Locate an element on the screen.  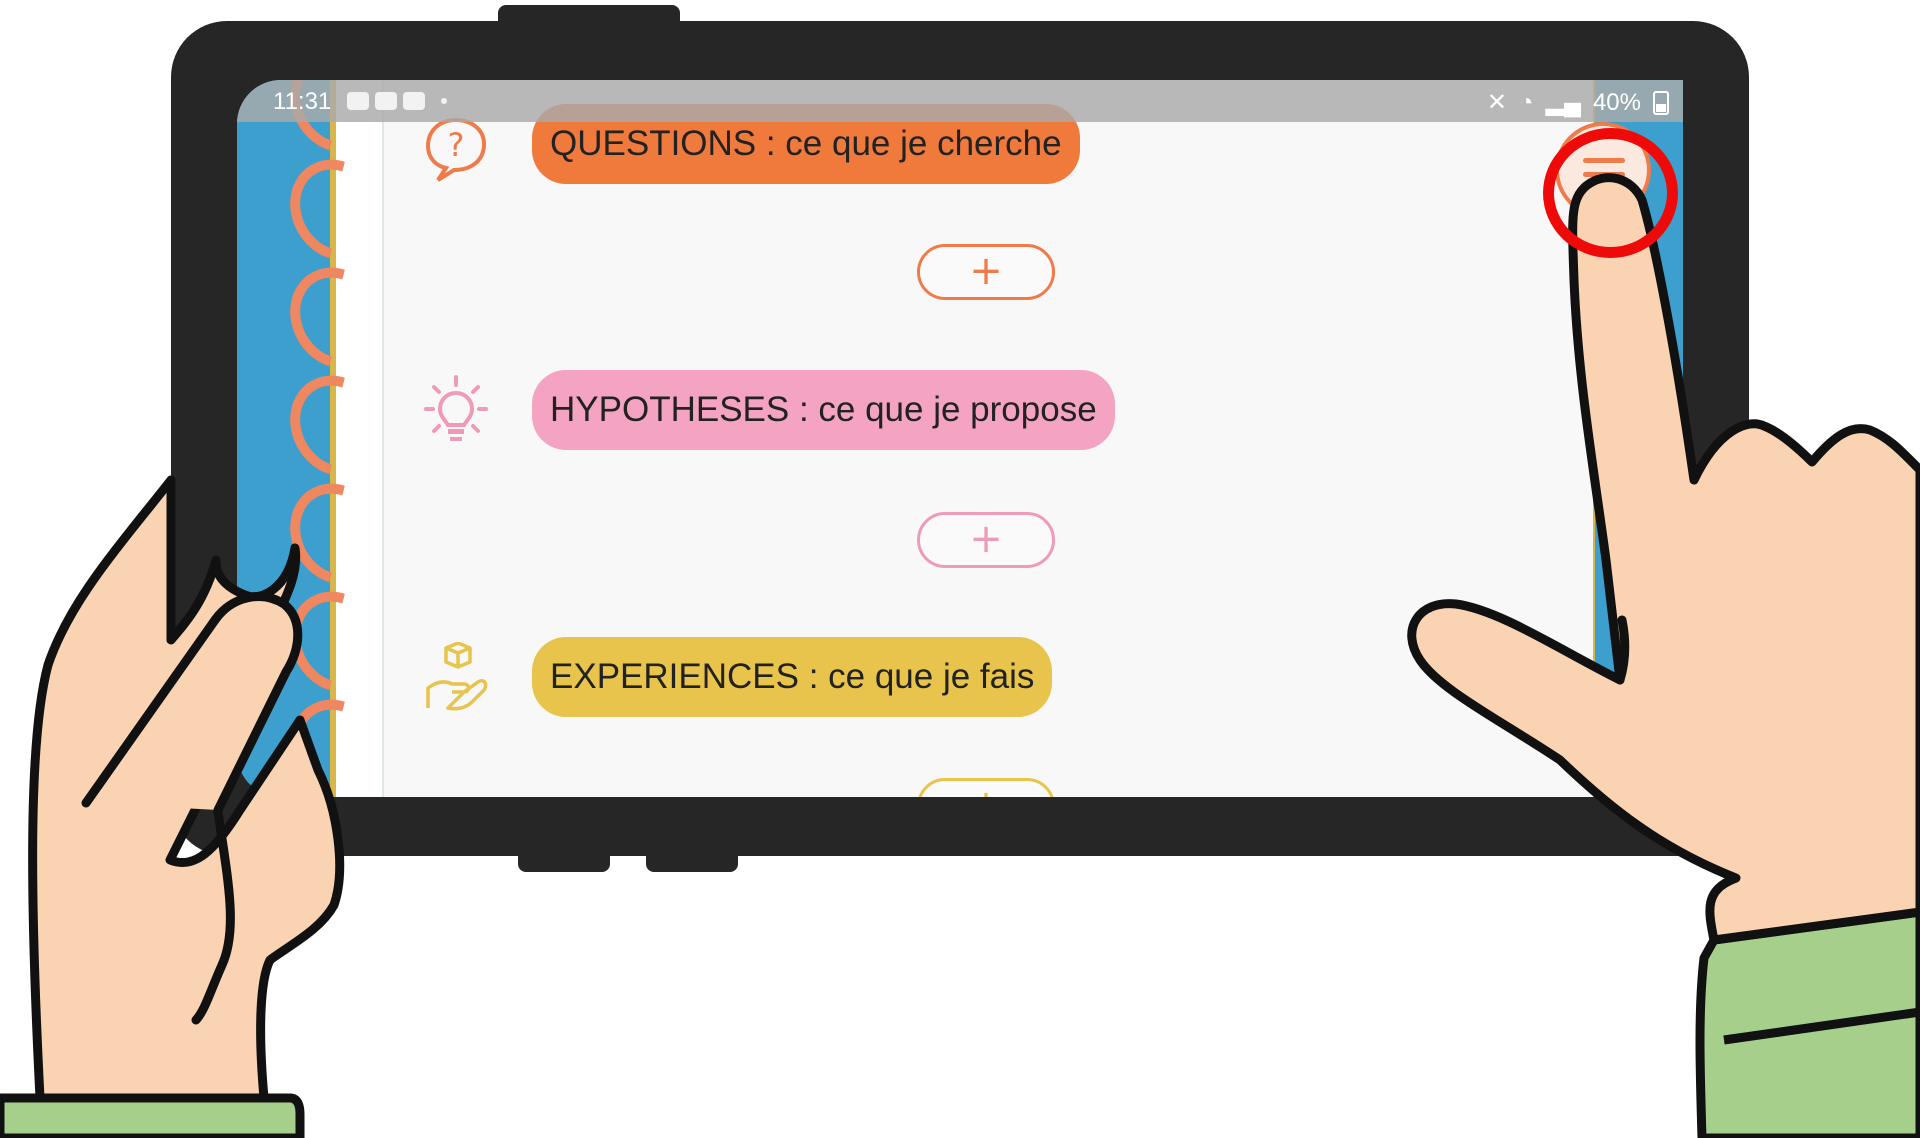
menu-highlight-circle is located at coordinates (1610, 193).